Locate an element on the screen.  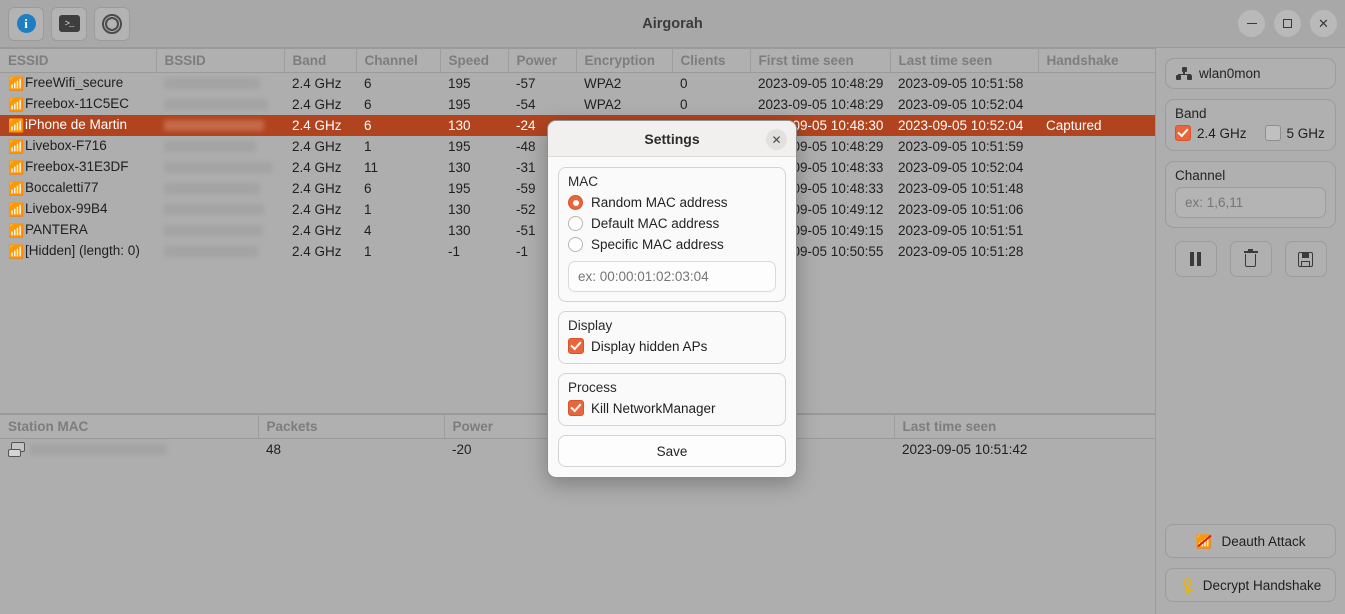
floppy-save-icon is located at coordinates (1305, 259).